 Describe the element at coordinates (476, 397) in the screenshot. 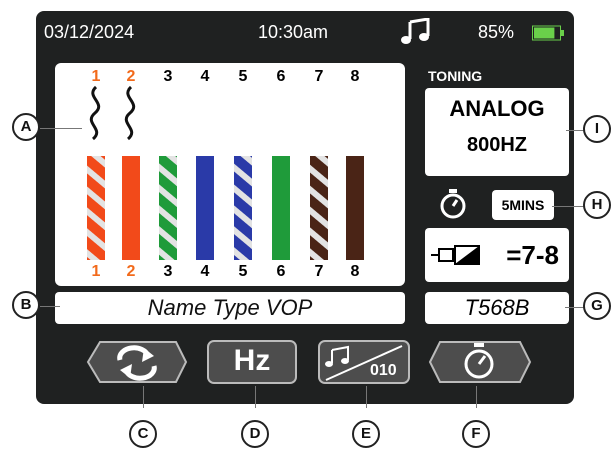

I see `leader-f` at that location.